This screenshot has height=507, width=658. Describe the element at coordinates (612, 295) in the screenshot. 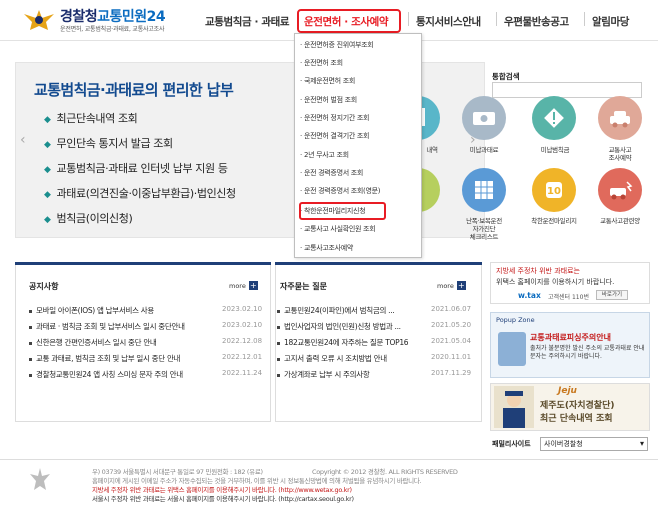

I see `wetax-go-button: 바로가기` at that location.